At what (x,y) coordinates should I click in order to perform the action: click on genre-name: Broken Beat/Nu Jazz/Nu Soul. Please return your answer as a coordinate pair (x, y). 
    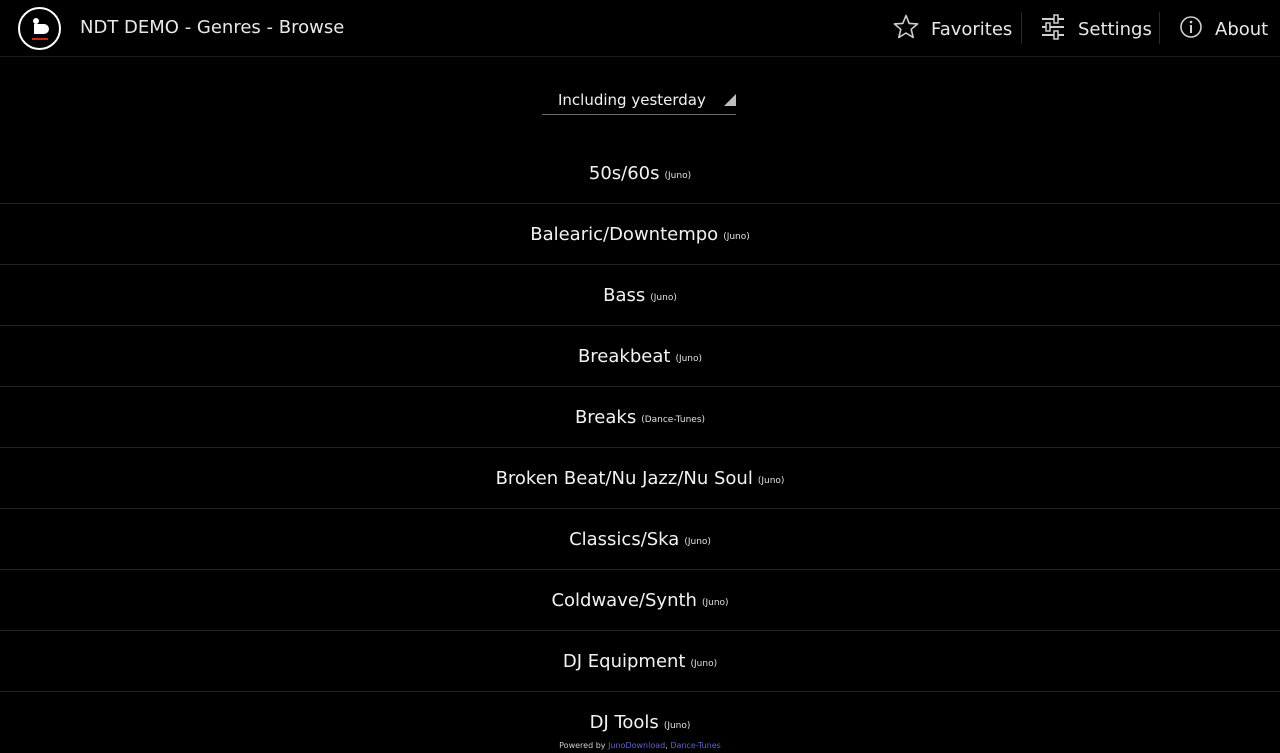
    Looking at the image, I should click on (624, 478).